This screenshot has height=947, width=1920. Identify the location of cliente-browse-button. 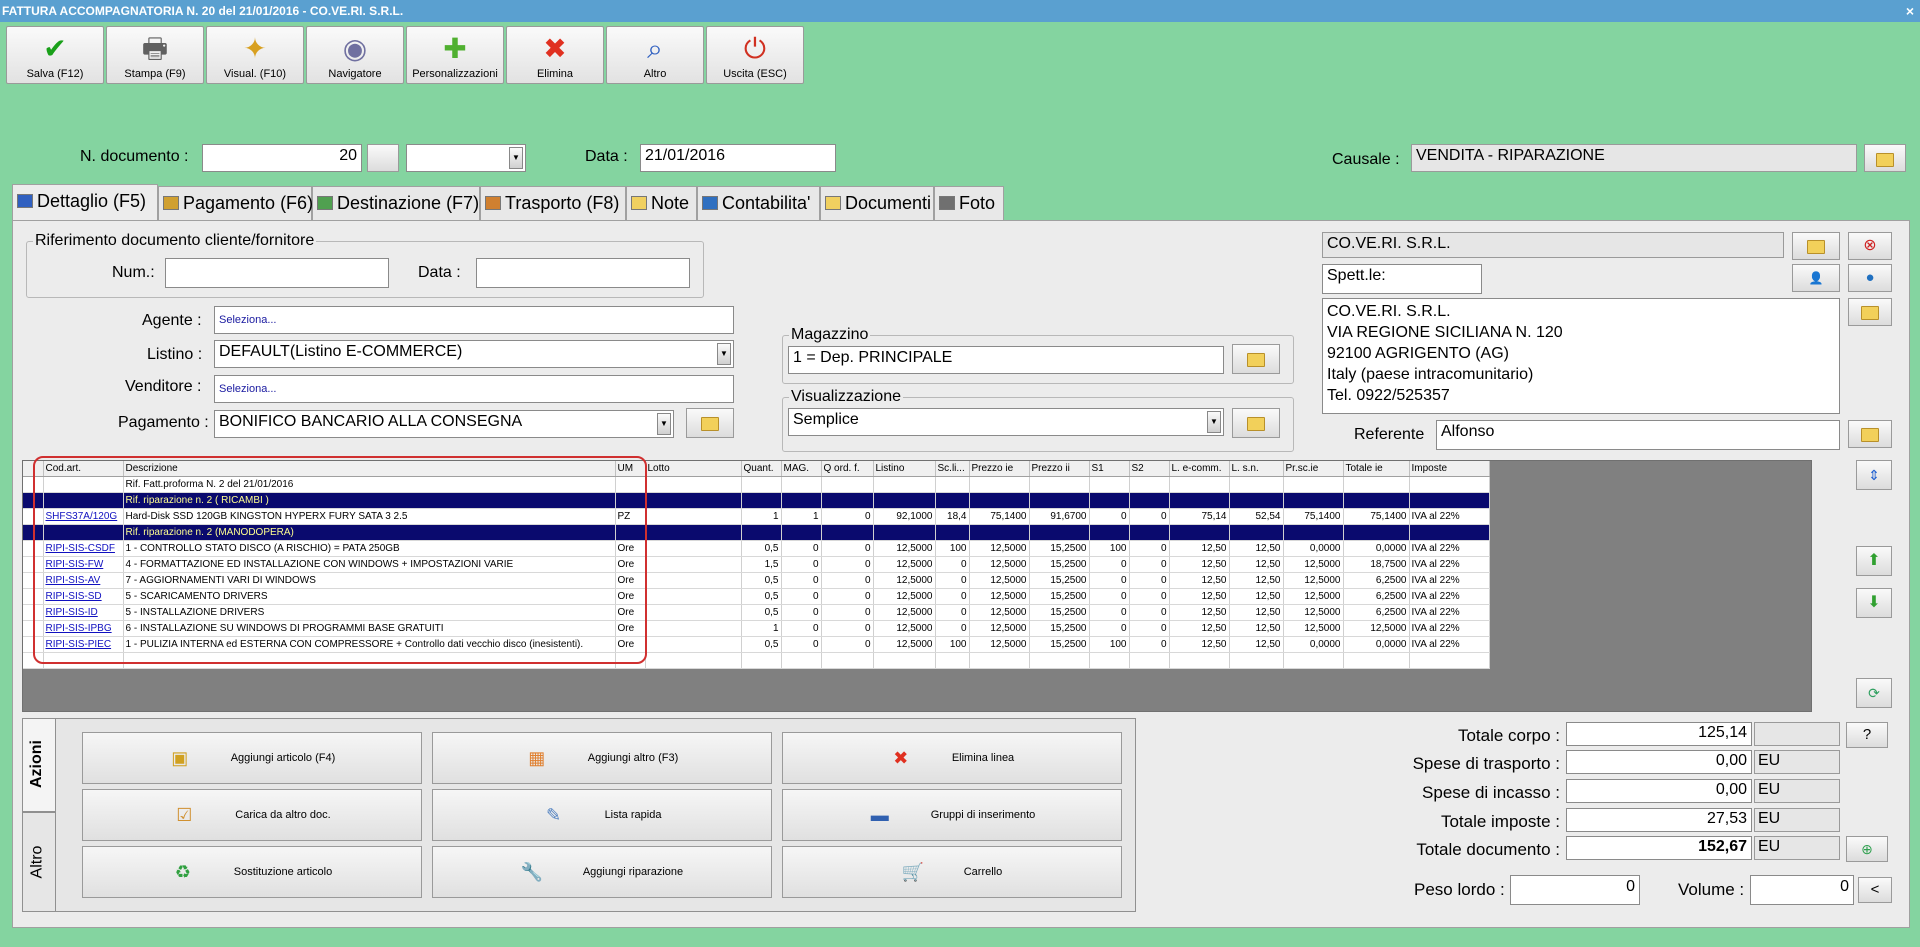
(1816, 246).